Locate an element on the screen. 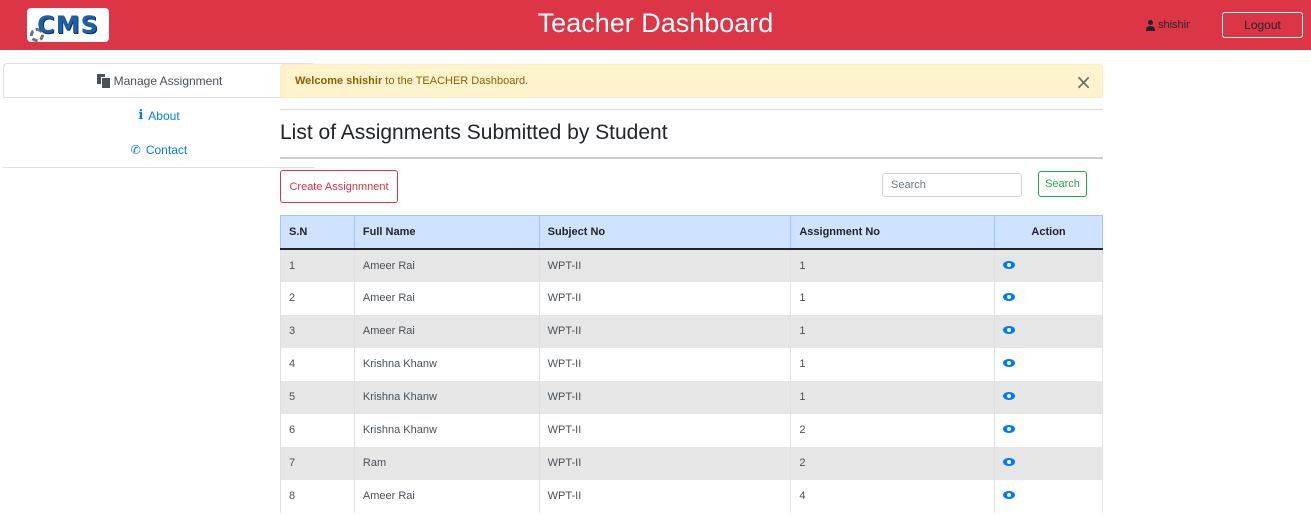 The width and height of the screenshot is (1311, 516). cell-sn: 3 is located at coordinates (317, 331).